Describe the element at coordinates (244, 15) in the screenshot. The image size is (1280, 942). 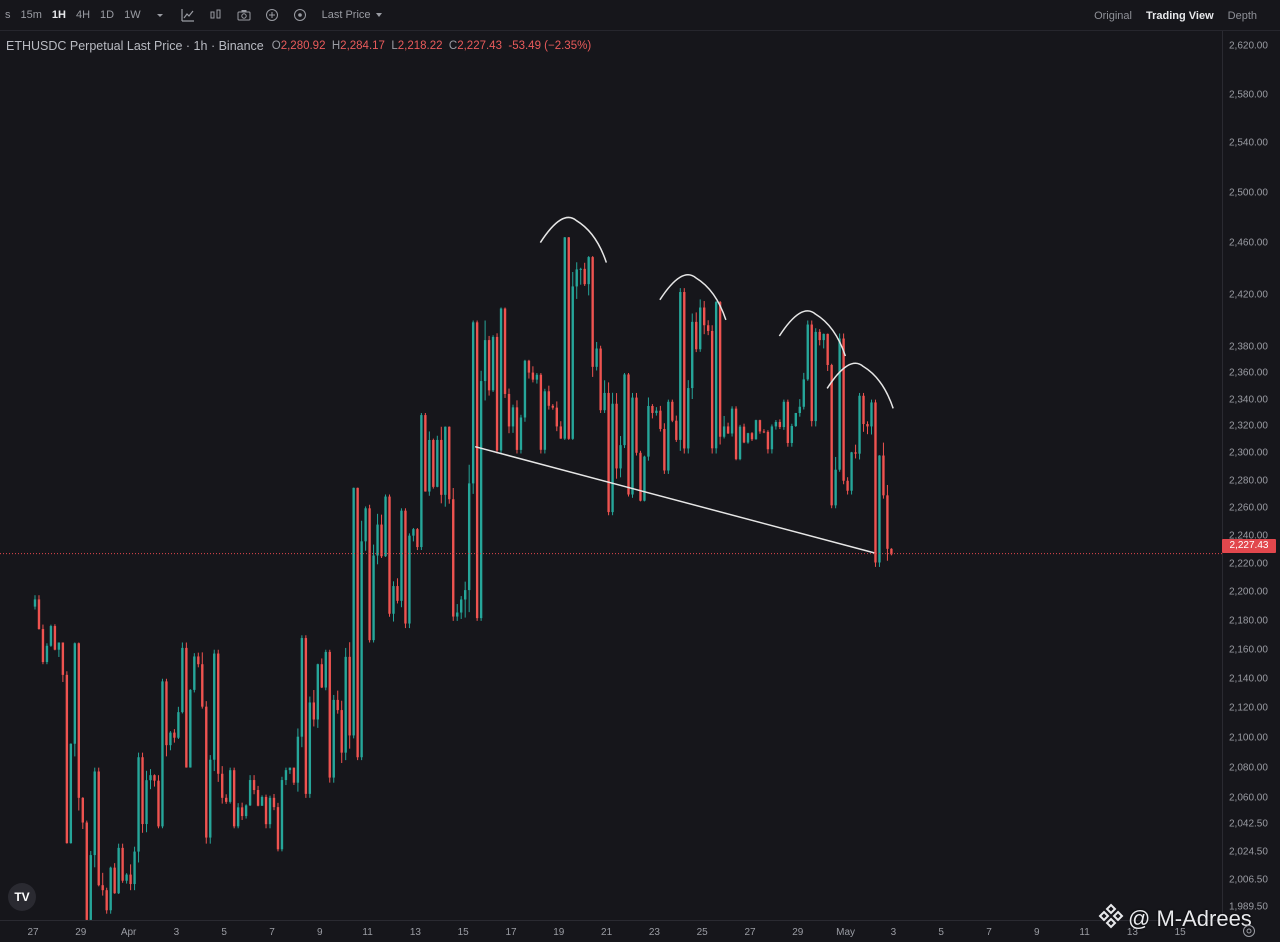
I see `camera-icon` at that location.